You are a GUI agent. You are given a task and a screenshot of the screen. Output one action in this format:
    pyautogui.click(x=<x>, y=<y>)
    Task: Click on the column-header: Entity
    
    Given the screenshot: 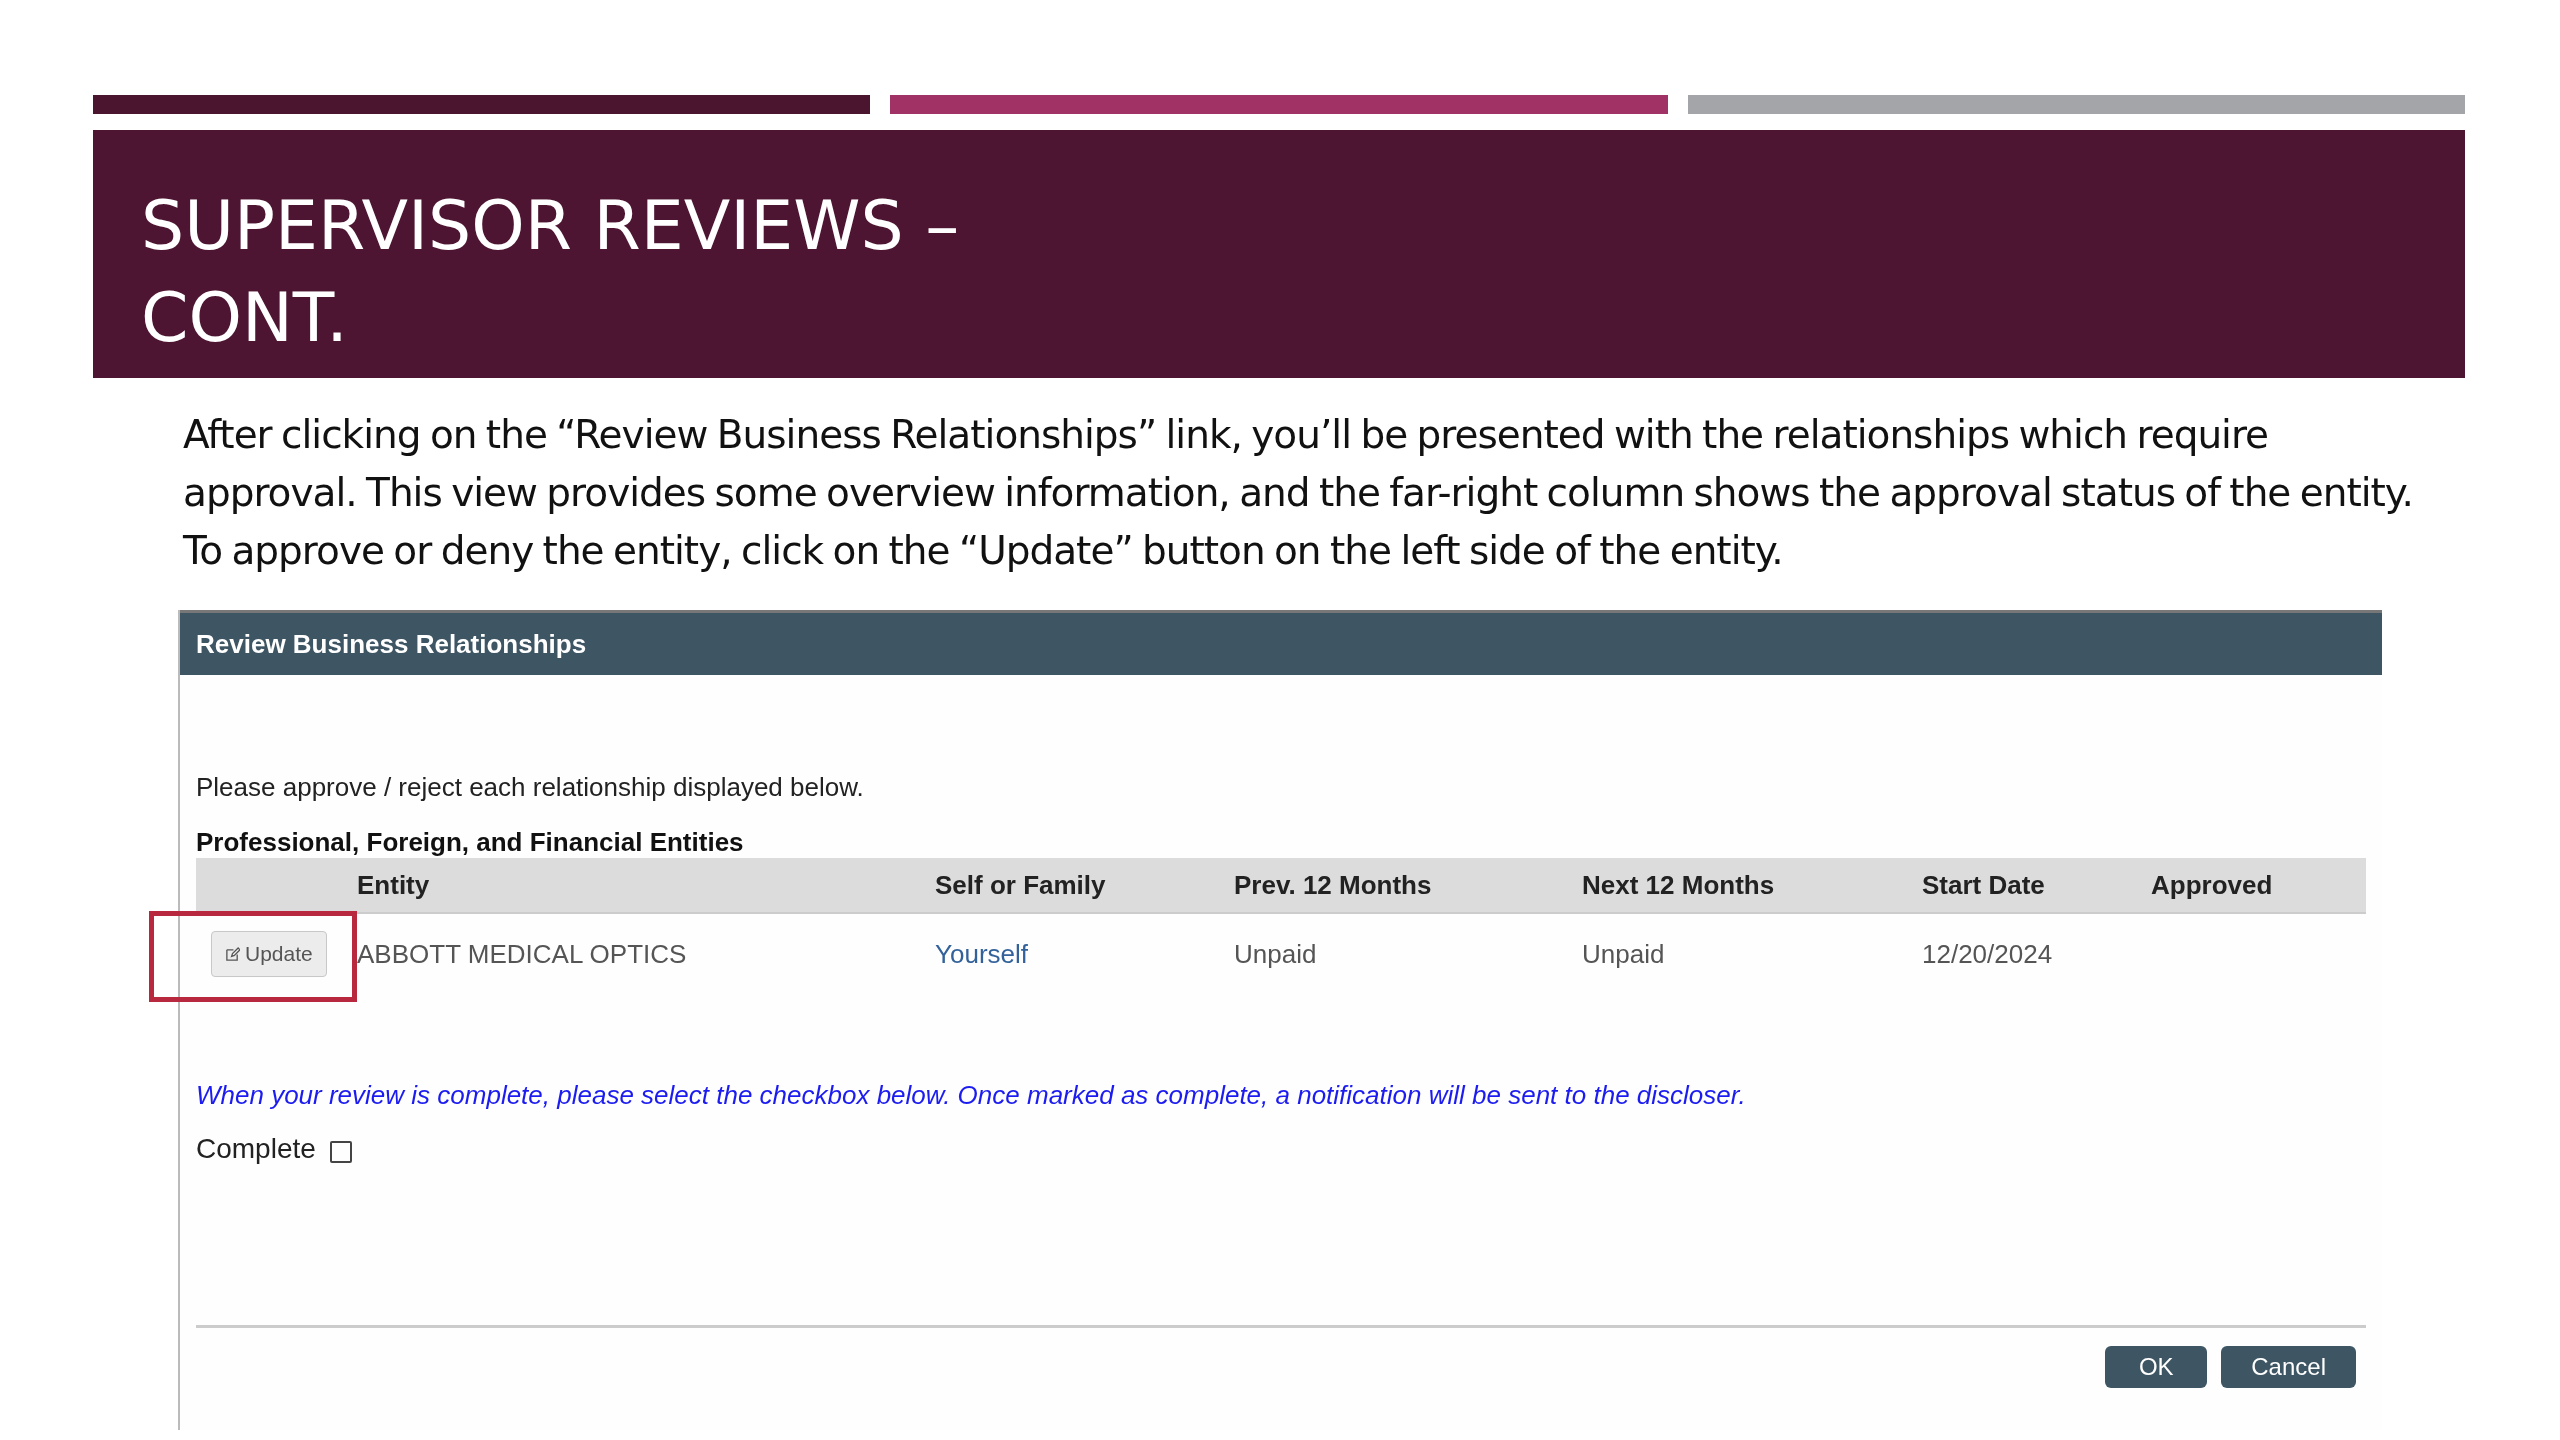 What is the action you would take?
    pyautogui.click(x=393, y=884)
    